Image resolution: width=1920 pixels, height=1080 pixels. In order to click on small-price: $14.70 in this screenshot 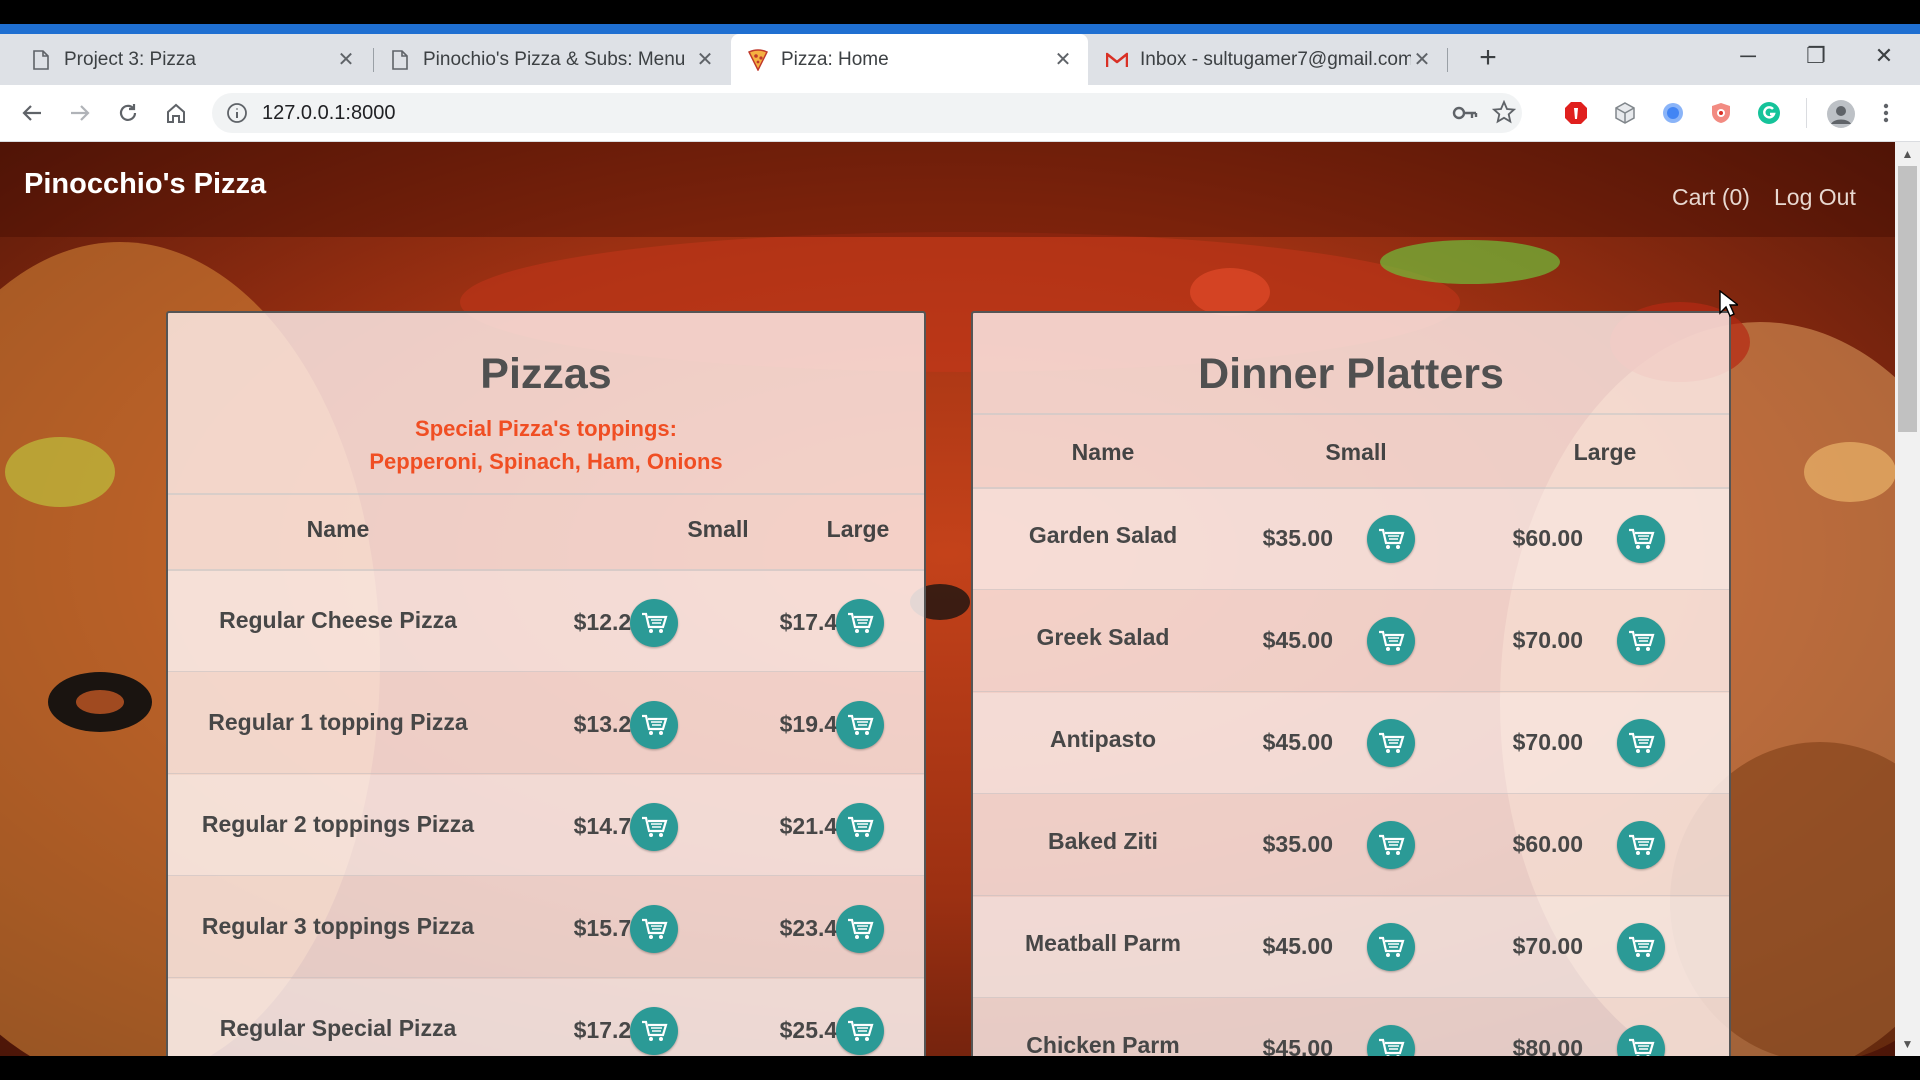, I will do `click(608, 826)`.